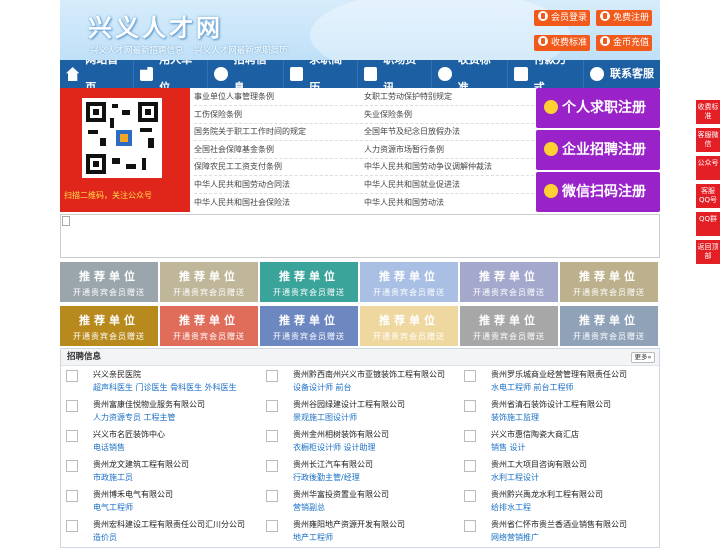 The width and height of the screenshot is (720, 548). I want to click on policy-link: 失业保险条例, so click(388, 115).